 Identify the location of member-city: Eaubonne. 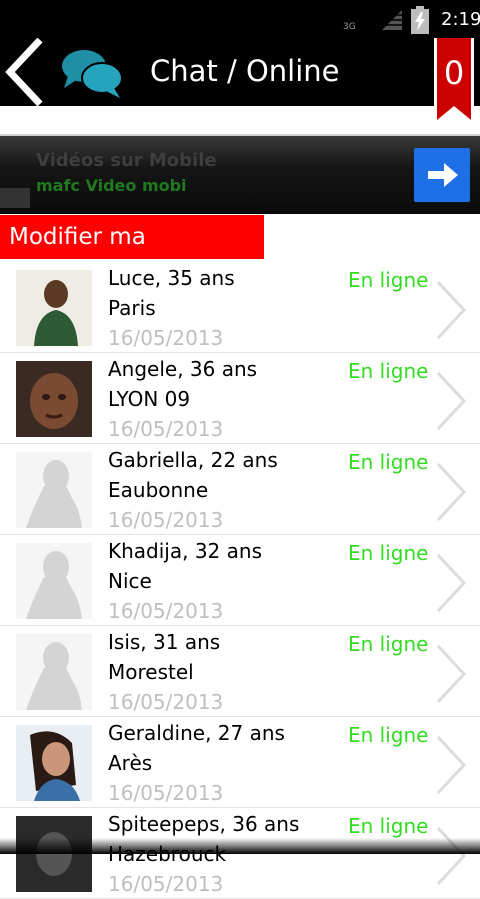
(158, 490).